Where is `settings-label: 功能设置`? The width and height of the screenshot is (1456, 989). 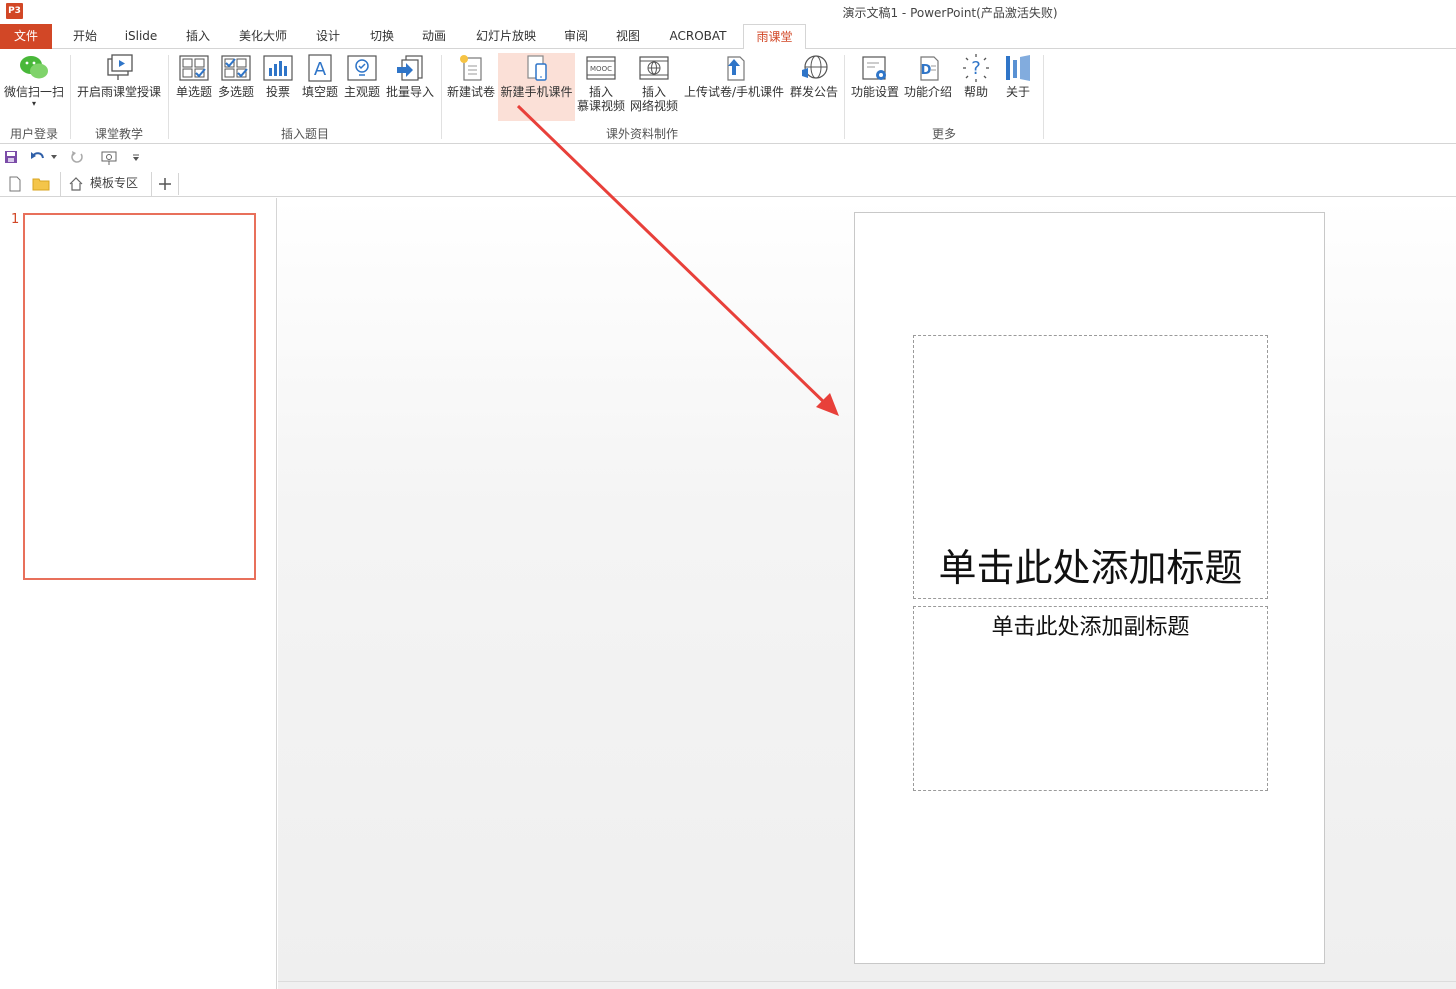 settings-label: 功能设置 is located at coordinates (874, 92).